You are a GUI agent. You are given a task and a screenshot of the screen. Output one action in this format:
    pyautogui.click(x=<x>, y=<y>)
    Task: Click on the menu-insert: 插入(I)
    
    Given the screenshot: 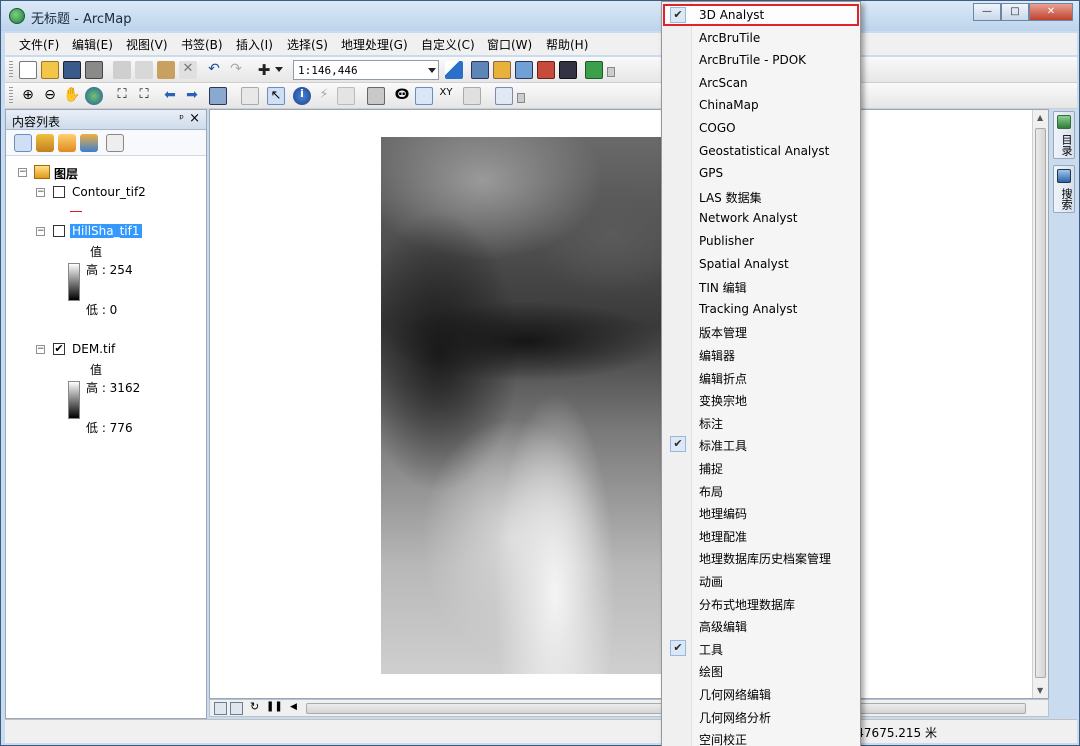 What is the action you would take?
    pyautogui.click(x=254, y=44)
    